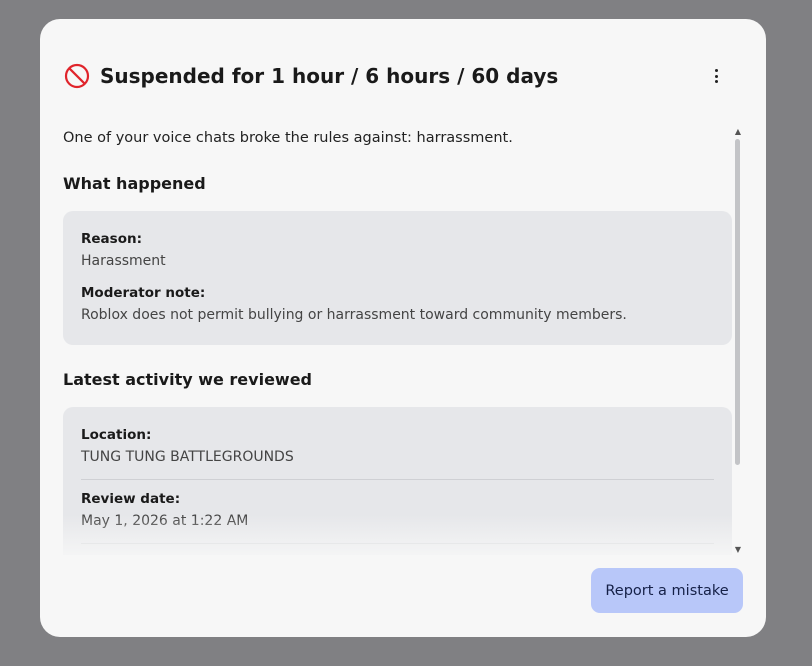 This screenshot has height=666, width=812. What do you see at coordinates (131, 499) in the screenshot?
I see `review-date-label: Review date:` at bounding box center [131, 499].